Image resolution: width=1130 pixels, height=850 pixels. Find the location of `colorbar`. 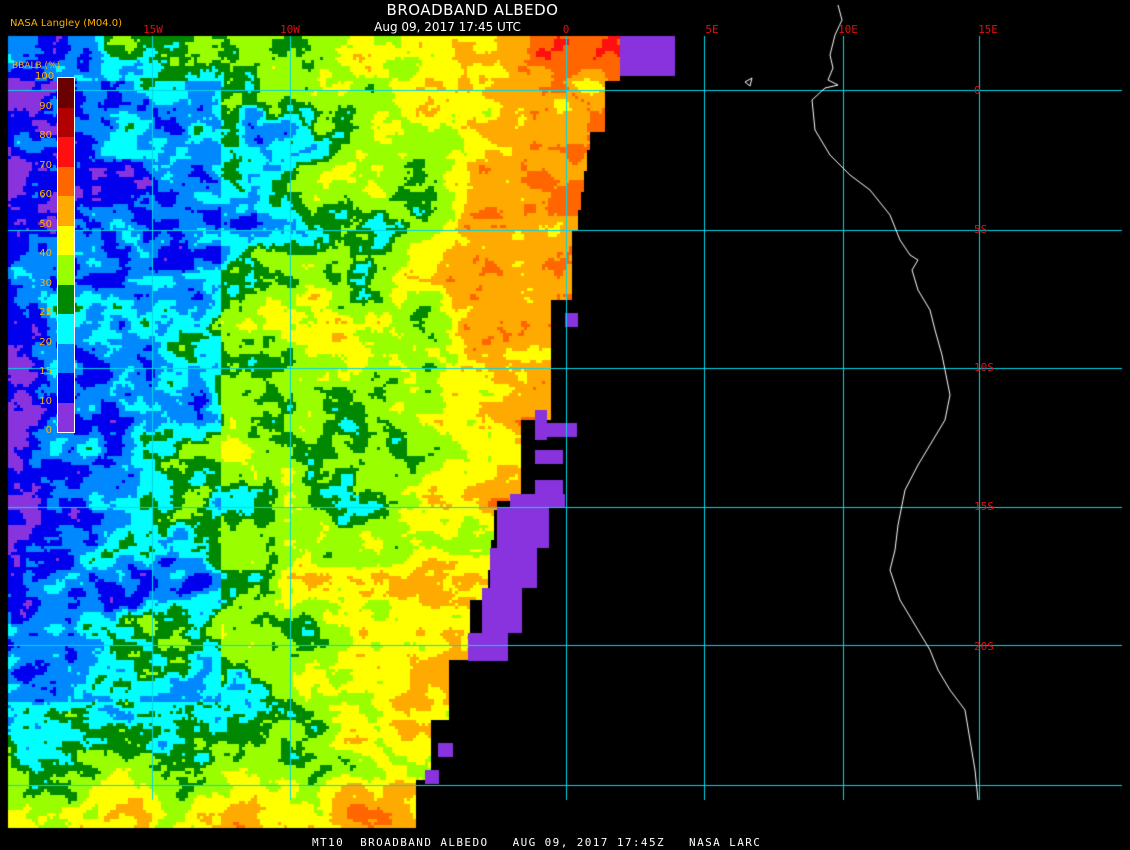

colorbar is located at coordinates (66, 255).